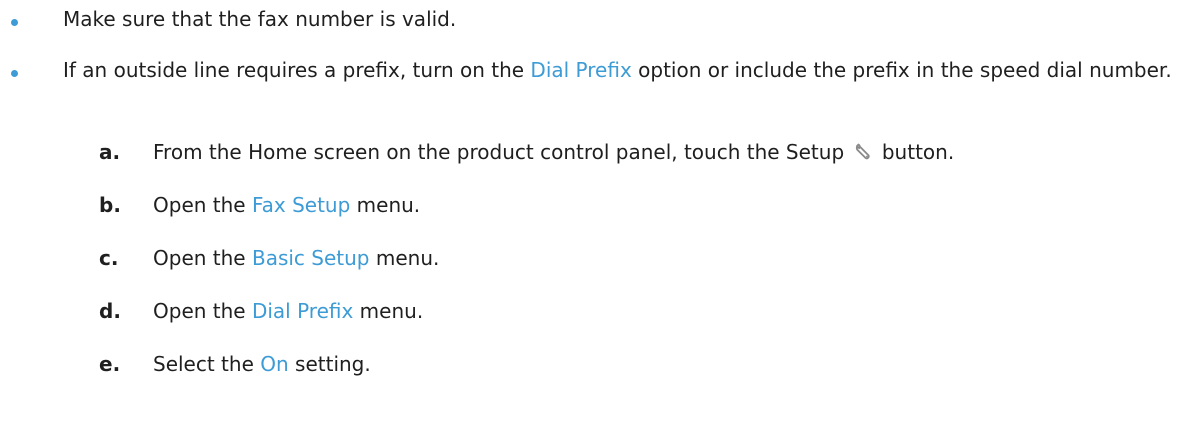  What do you see at coordinates (301, 205) in the screenshot?
I see `fax-setup-link: Fax Setup` at bounding box center [301, 205].